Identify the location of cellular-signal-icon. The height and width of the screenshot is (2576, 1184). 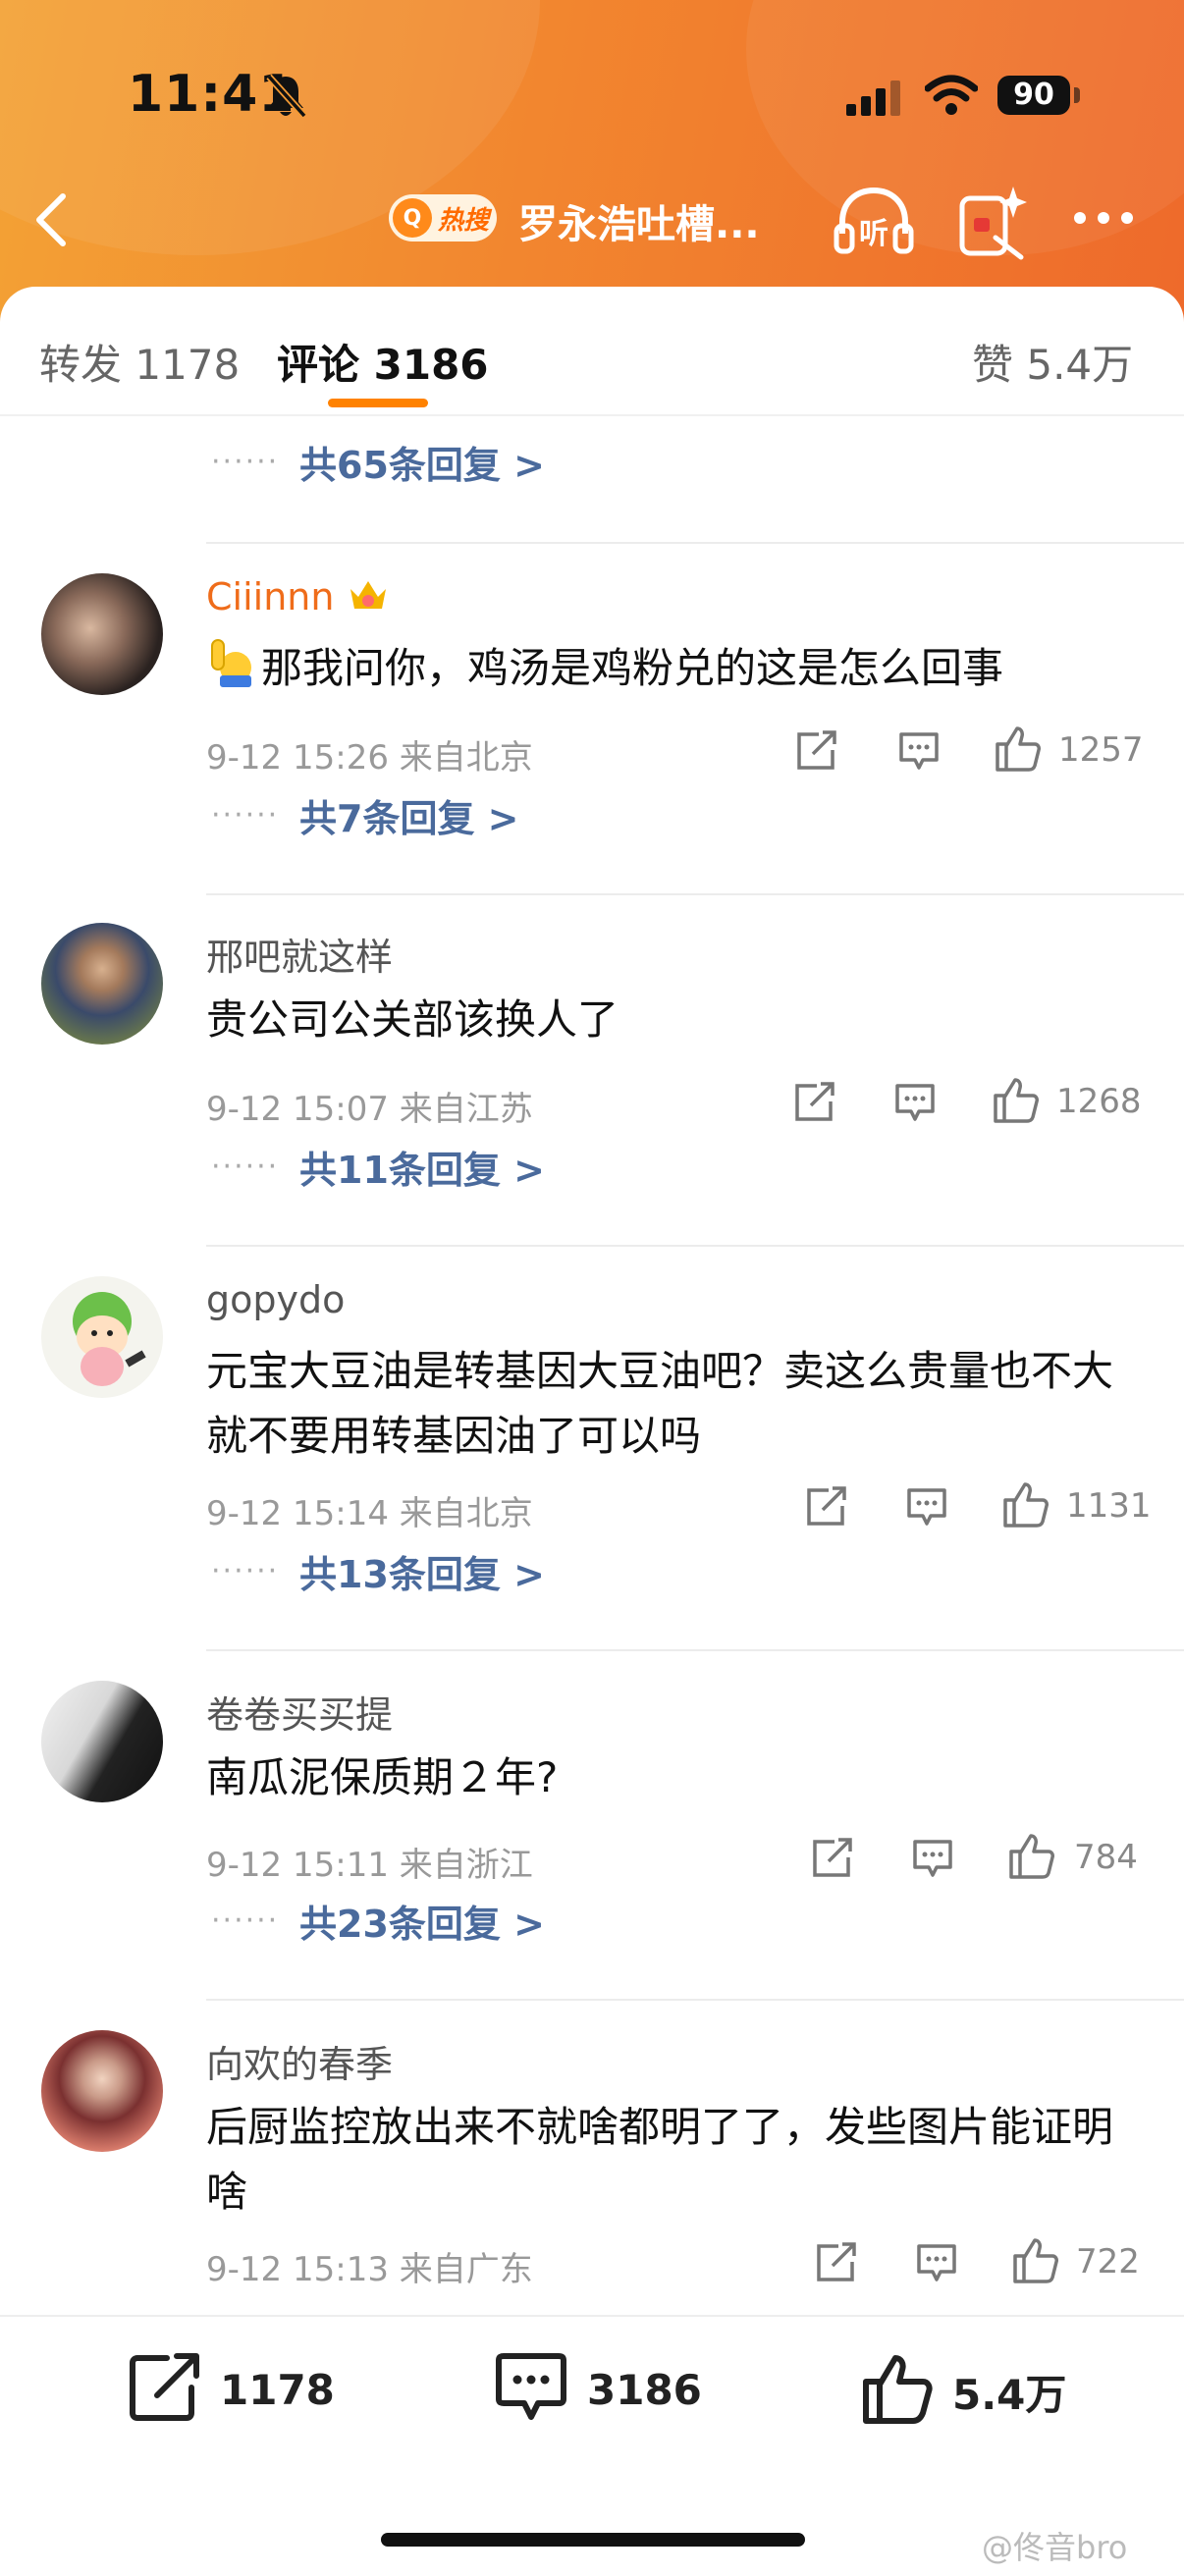
(873, 100).